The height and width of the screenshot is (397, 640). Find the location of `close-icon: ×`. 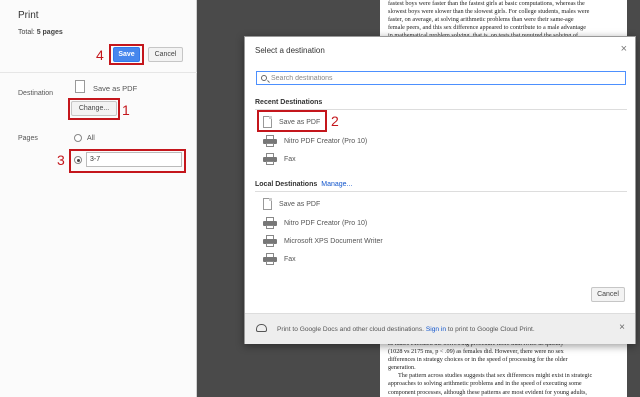

close-icon: × is located at coordinates (624, 49).